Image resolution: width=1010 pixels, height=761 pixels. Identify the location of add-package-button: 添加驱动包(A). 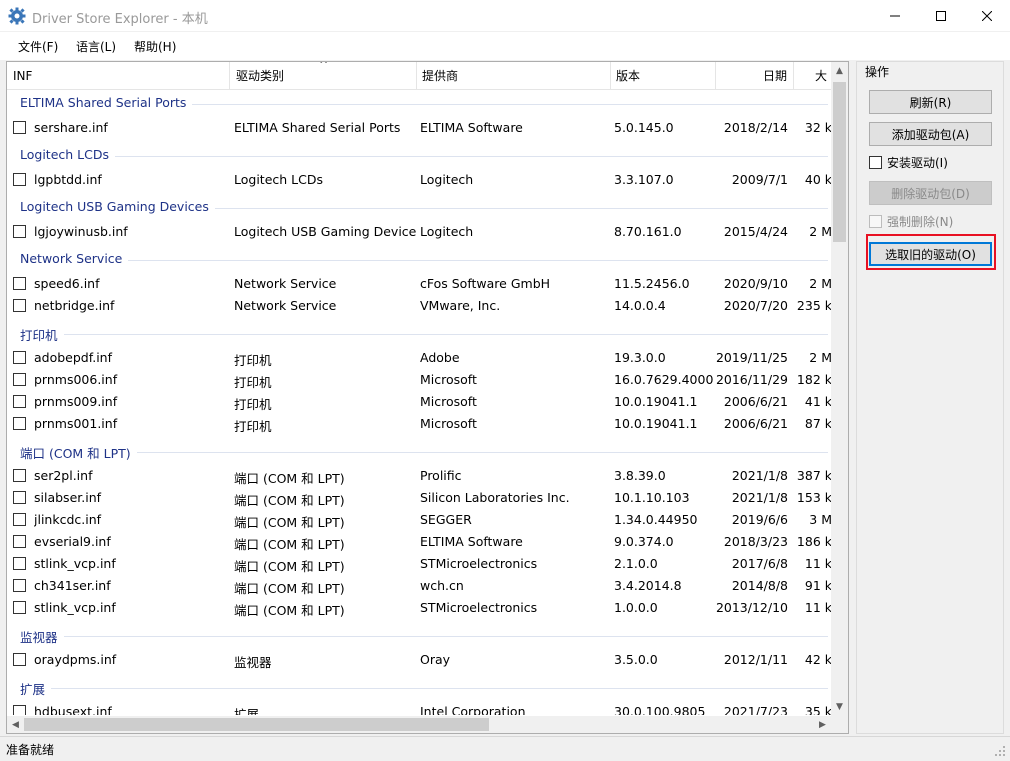
(930, 134).